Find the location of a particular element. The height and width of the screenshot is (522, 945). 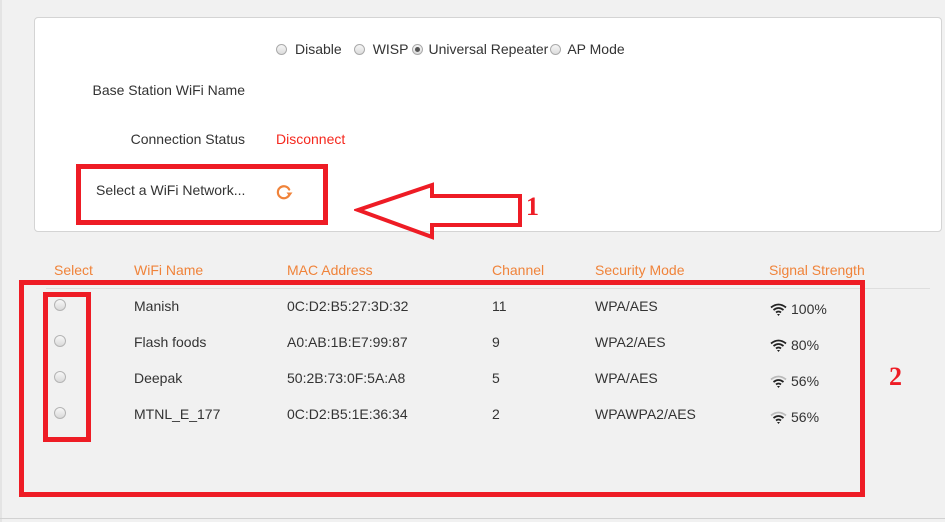

base-station-label: Base Station WiFi Name is located at coordinates (169, 90).